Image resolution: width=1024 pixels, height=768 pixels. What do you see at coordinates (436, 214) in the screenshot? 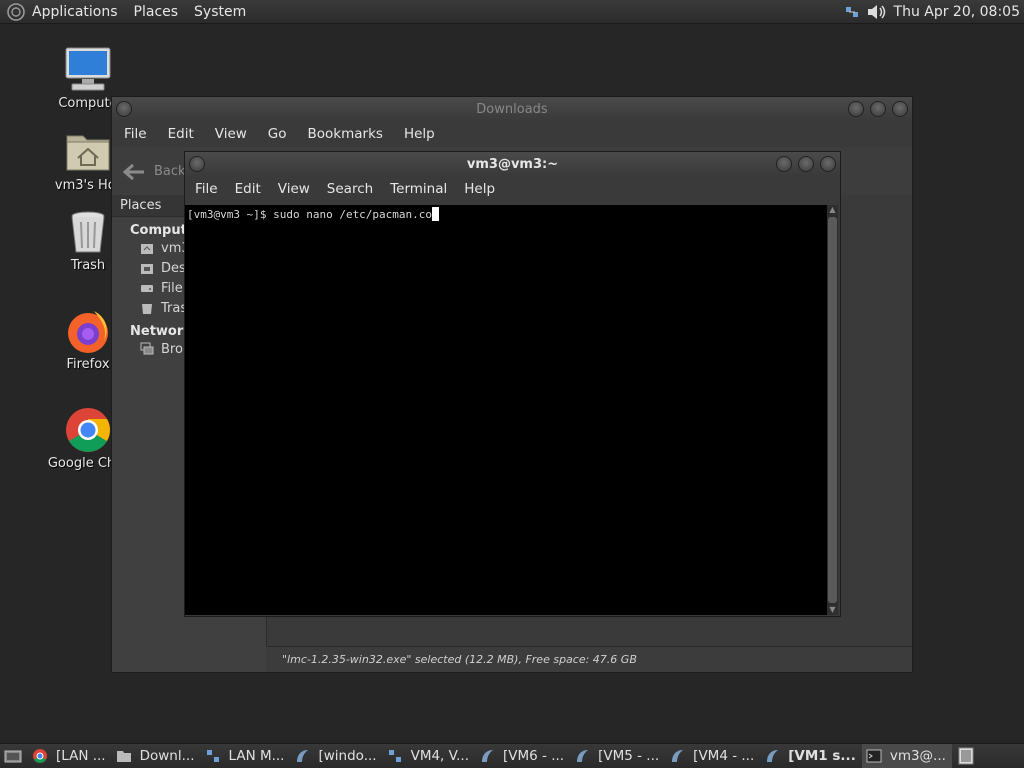
I see `text-cursor` at bounding box center [436, 214].